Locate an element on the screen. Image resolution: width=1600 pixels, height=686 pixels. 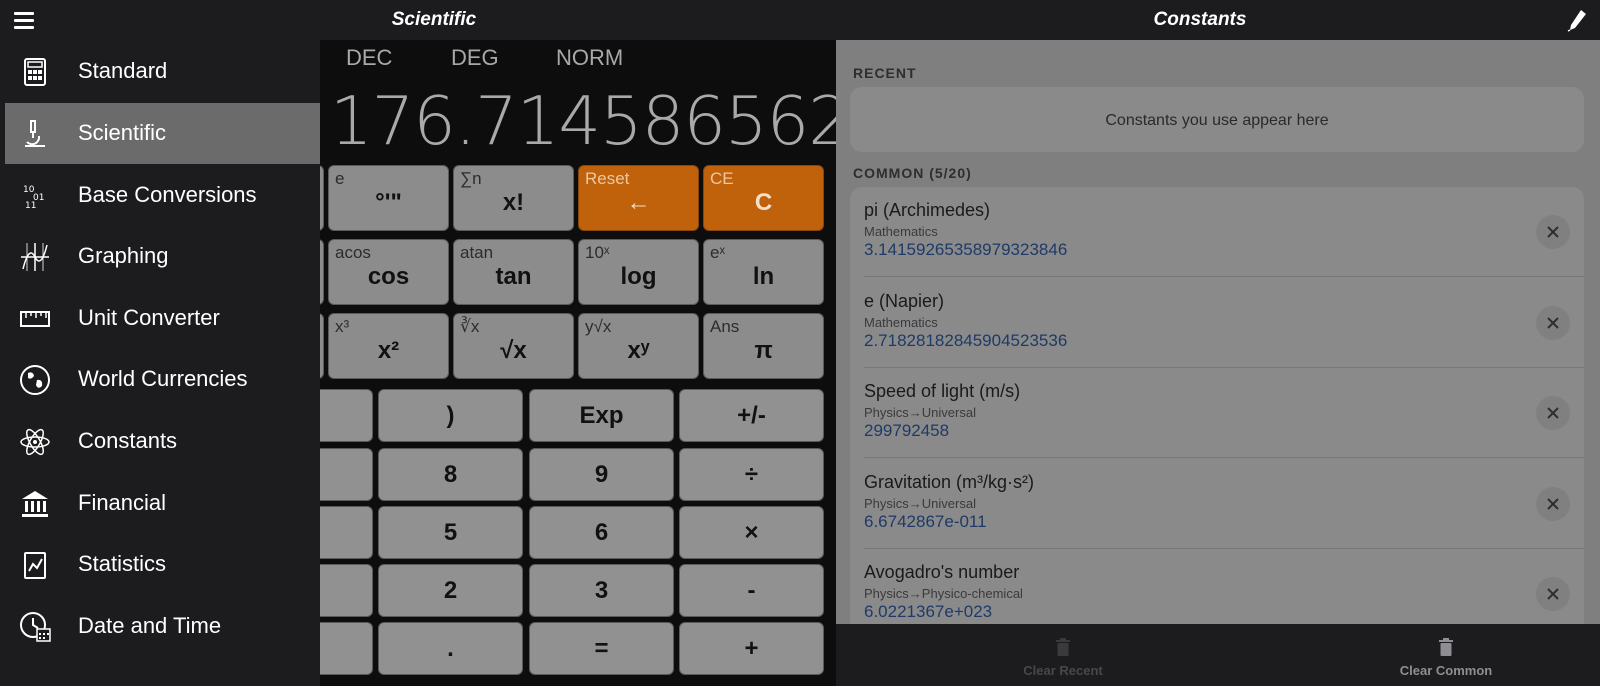
number-key: 8 is located at coordinates (450, 474).